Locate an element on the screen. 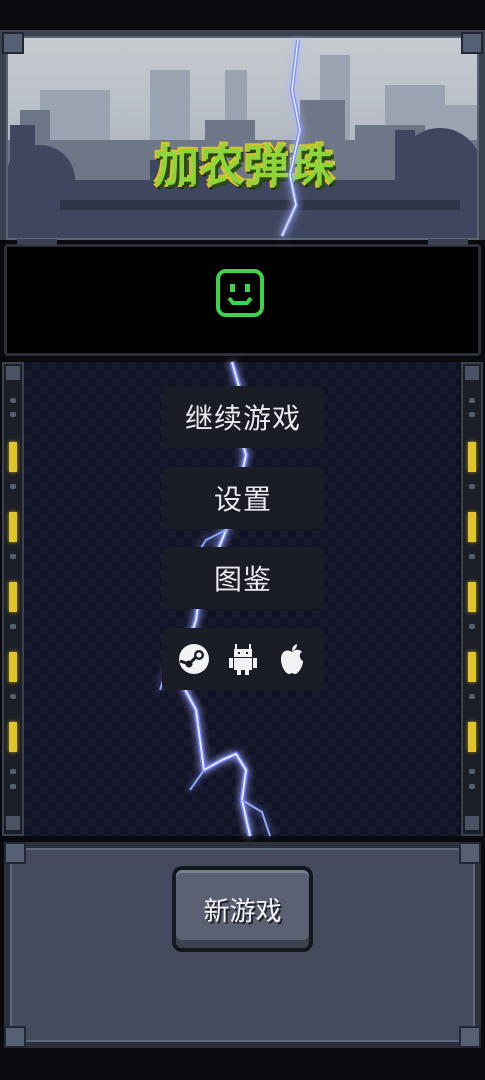 The height and width of the screenshot is (1080, 485). compendium-button: 图鉴 is located at coordinates (243, 578).